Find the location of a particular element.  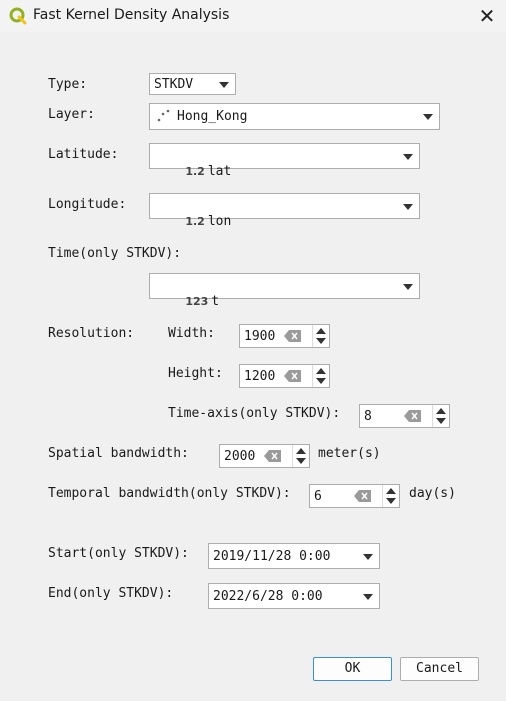

point-layer-icon is located at coordinates (163, 115).